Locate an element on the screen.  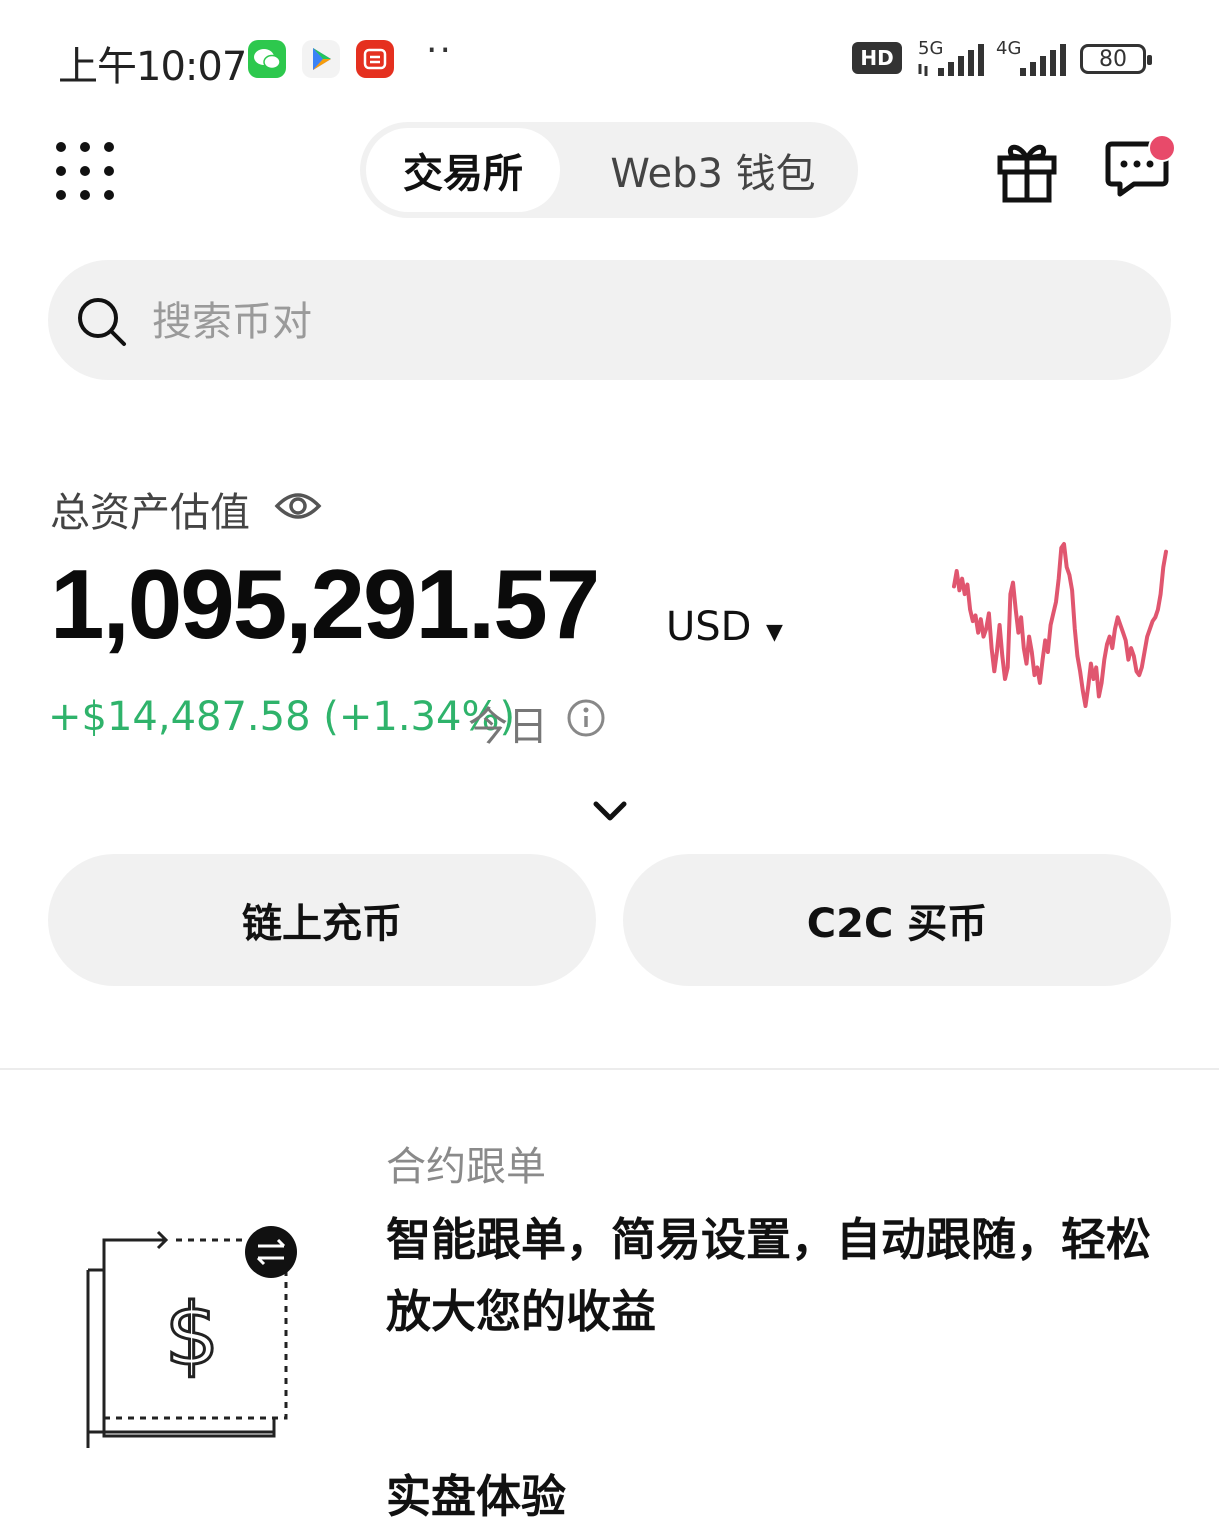
more-notifications-icon: ·· is located at coordinates (439, 50).